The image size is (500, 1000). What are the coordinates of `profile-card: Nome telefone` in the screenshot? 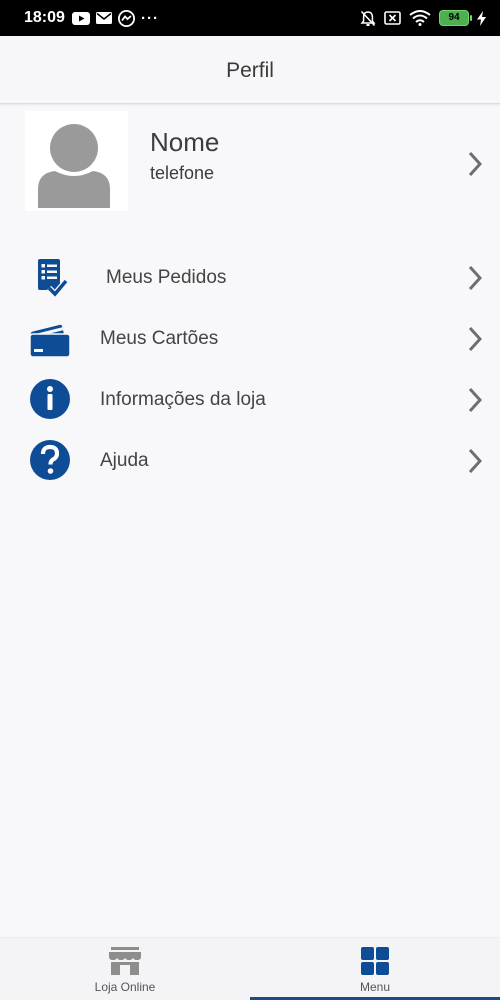 It's located at (250, 160).